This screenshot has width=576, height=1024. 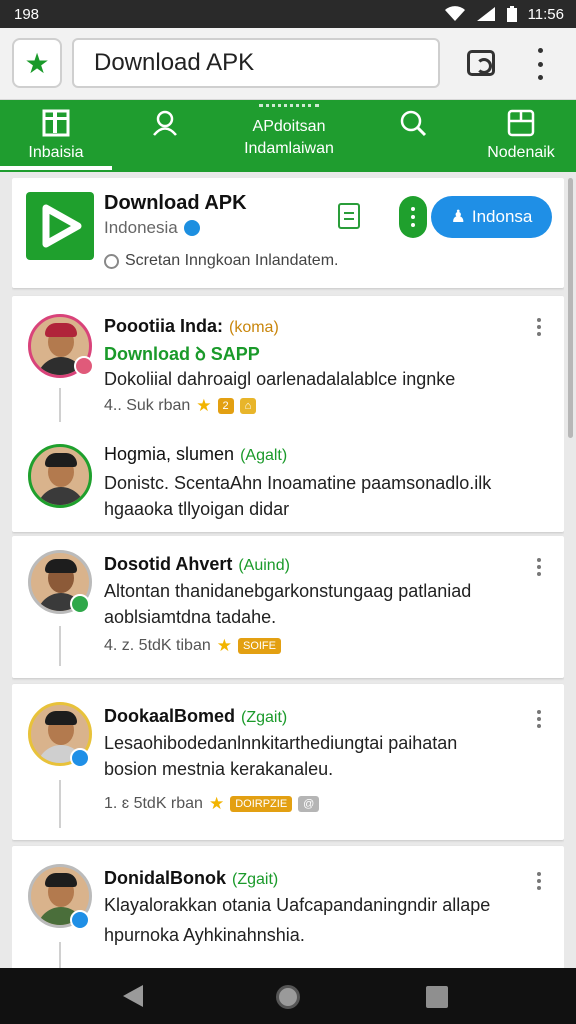 I want to click on info-icon: @, so click(x=309, y=804).